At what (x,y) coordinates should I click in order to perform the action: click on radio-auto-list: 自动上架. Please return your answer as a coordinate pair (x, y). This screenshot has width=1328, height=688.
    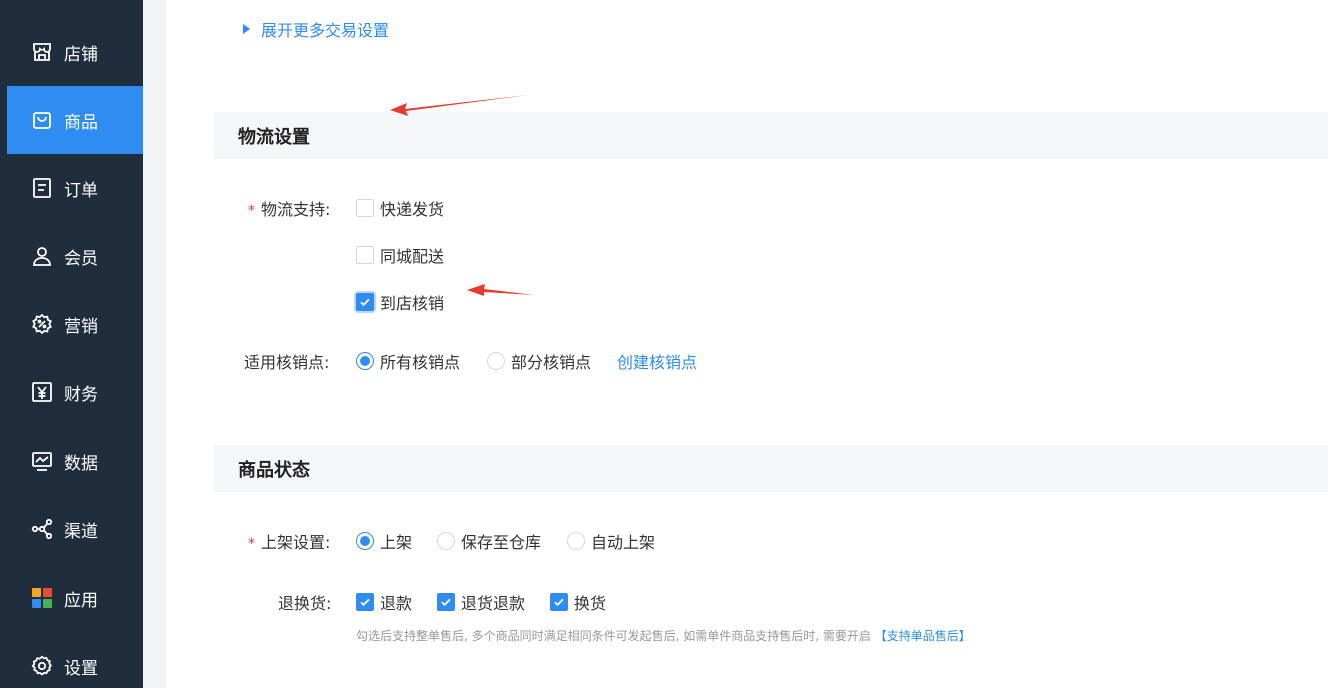
    Looking at the image, I should click on (611, 541).